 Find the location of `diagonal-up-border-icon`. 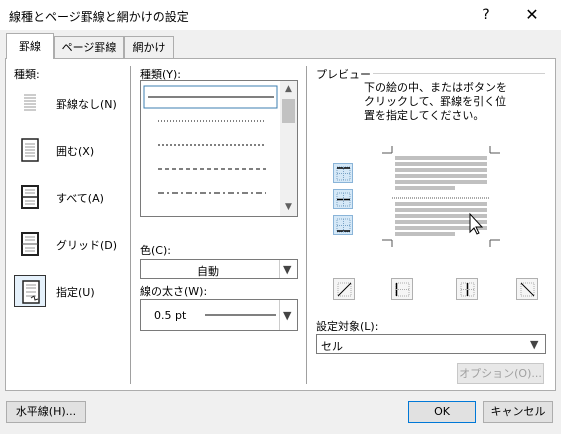

diagonal-up-border-icon is located at coordinates (344, 289).